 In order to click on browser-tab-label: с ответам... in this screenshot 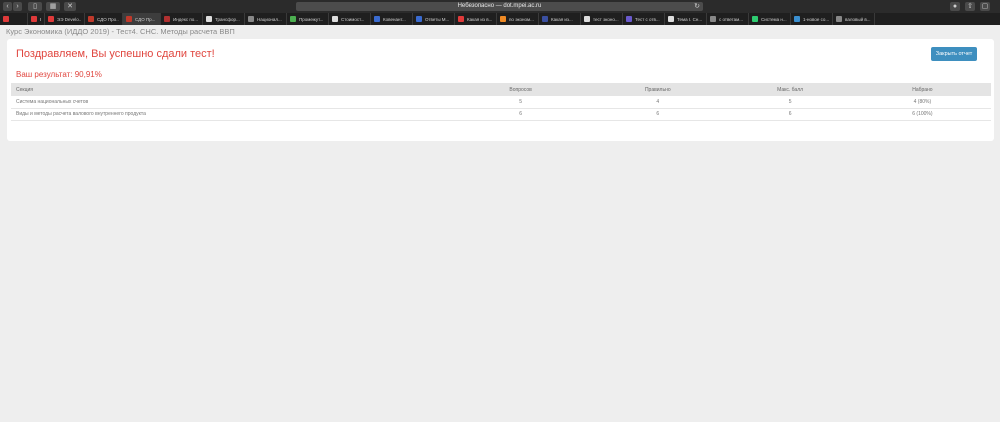, I will do `click(731, 19)`.